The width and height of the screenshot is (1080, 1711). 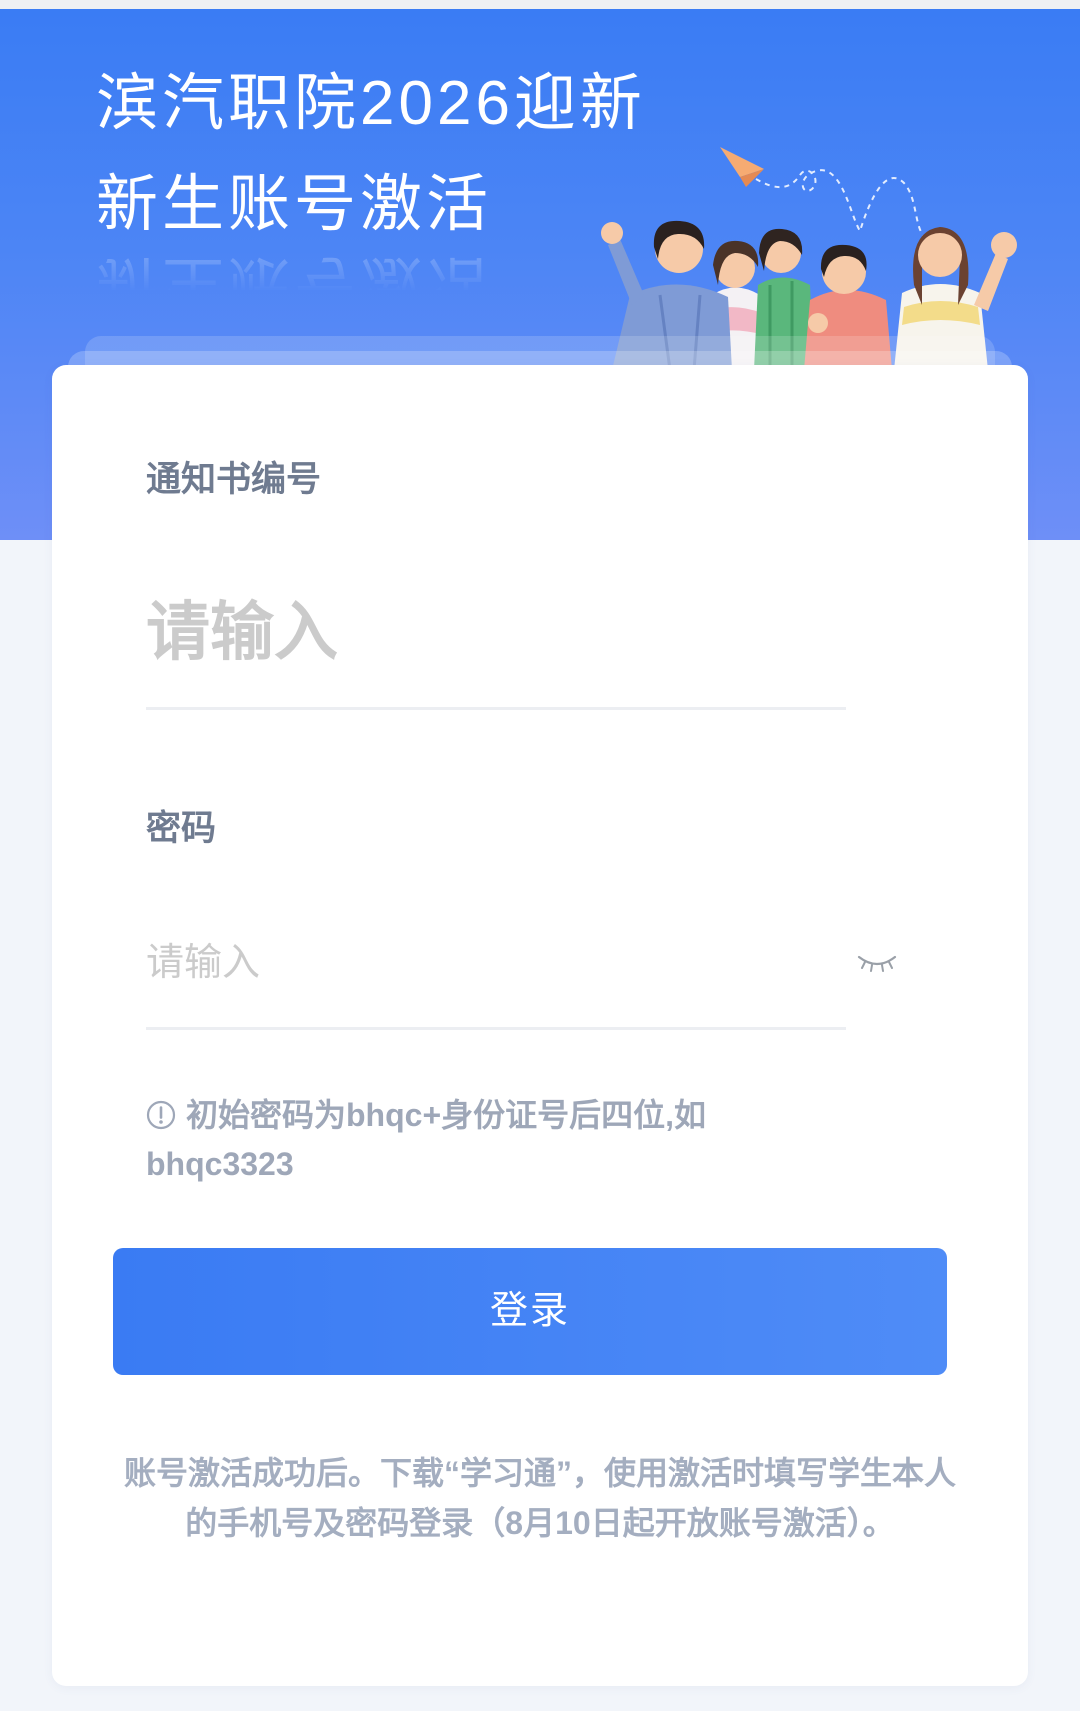 What do you see at coordinates (527, 632) in the screenshot?
I see `notice-number-input` at bounding box center [527, 632].